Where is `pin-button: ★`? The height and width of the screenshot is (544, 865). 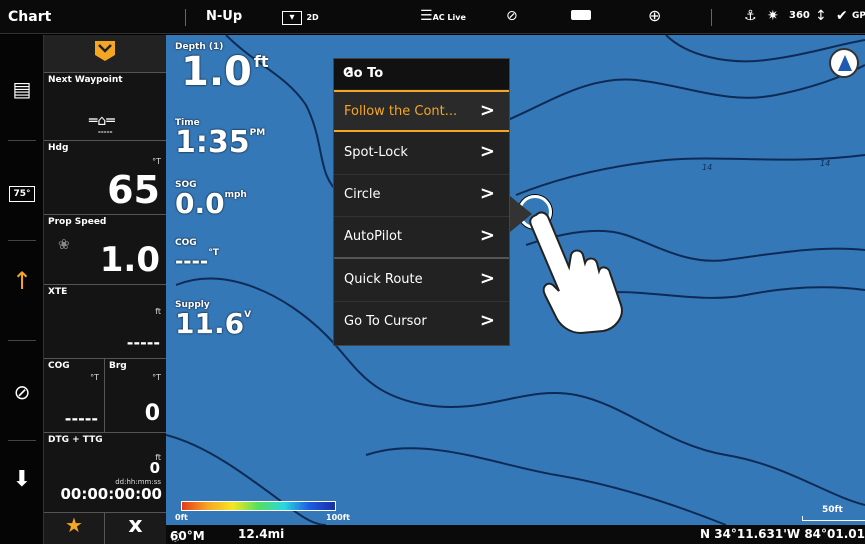 pin-button: ★ is located at coordinates (74, 528).